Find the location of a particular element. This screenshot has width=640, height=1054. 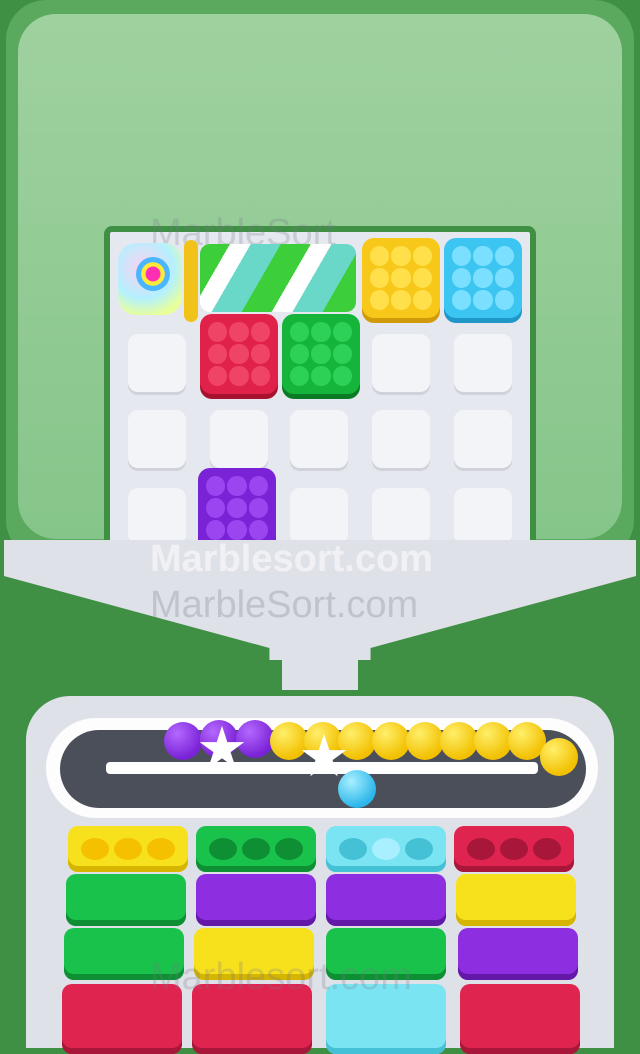

marble-box-blue is located at coordinates (483, 278).